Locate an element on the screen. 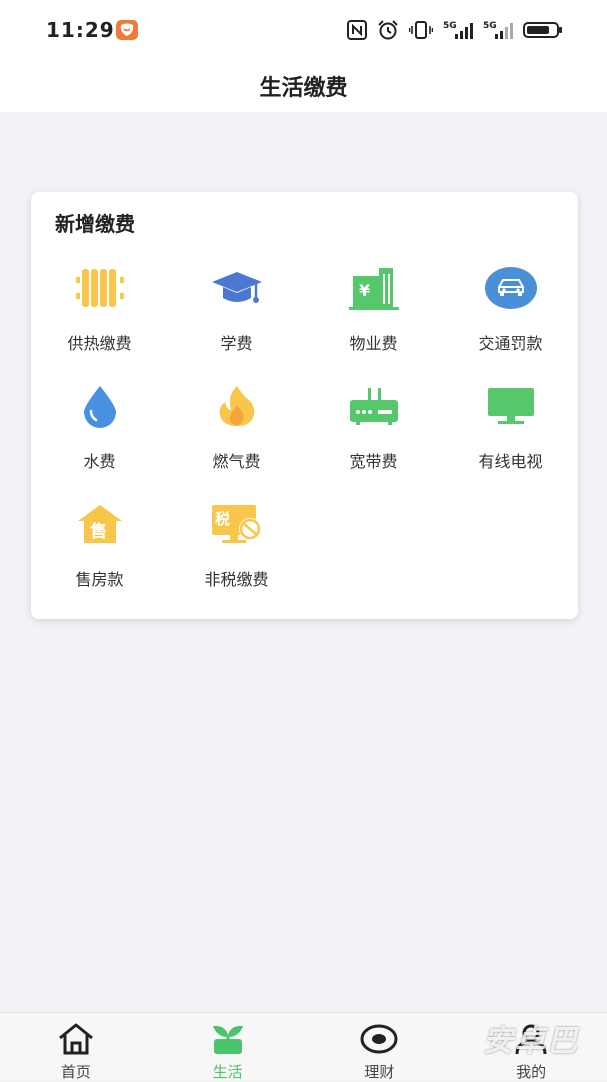 This screenshot has height=1082, width=607. tax-icon: 税 is located at coordinates (237, 524).